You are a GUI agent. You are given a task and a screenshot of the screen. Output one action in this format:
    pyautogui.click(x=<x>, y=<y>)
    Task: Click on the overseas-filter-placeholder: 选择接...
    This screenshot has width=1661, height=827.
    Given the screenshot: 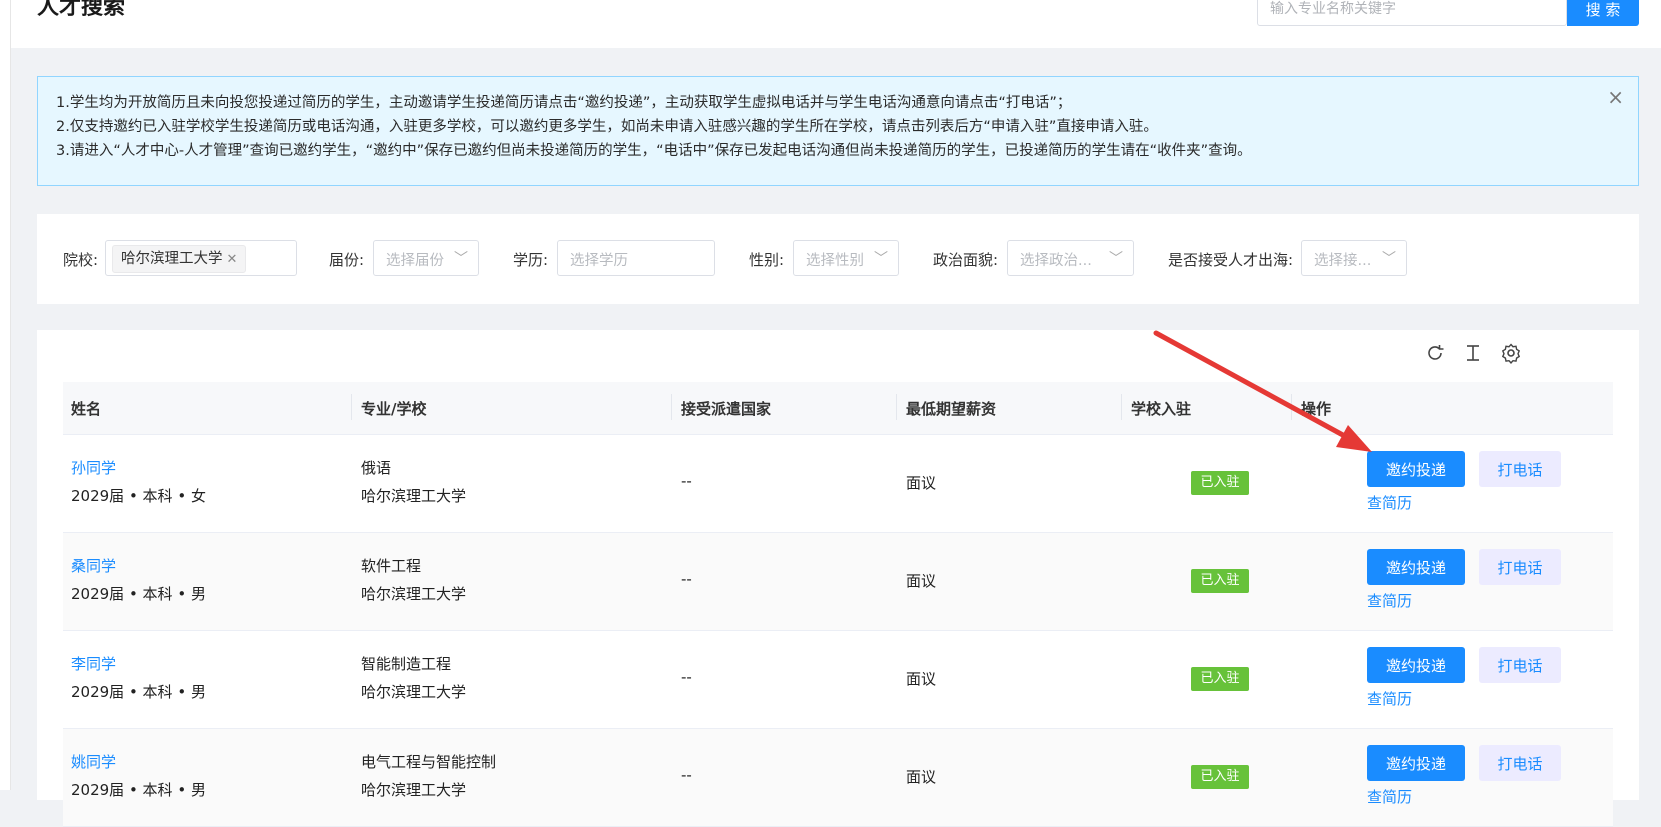 What is the action you would take?
    pyautogui.click(x=1343, y=261)
    